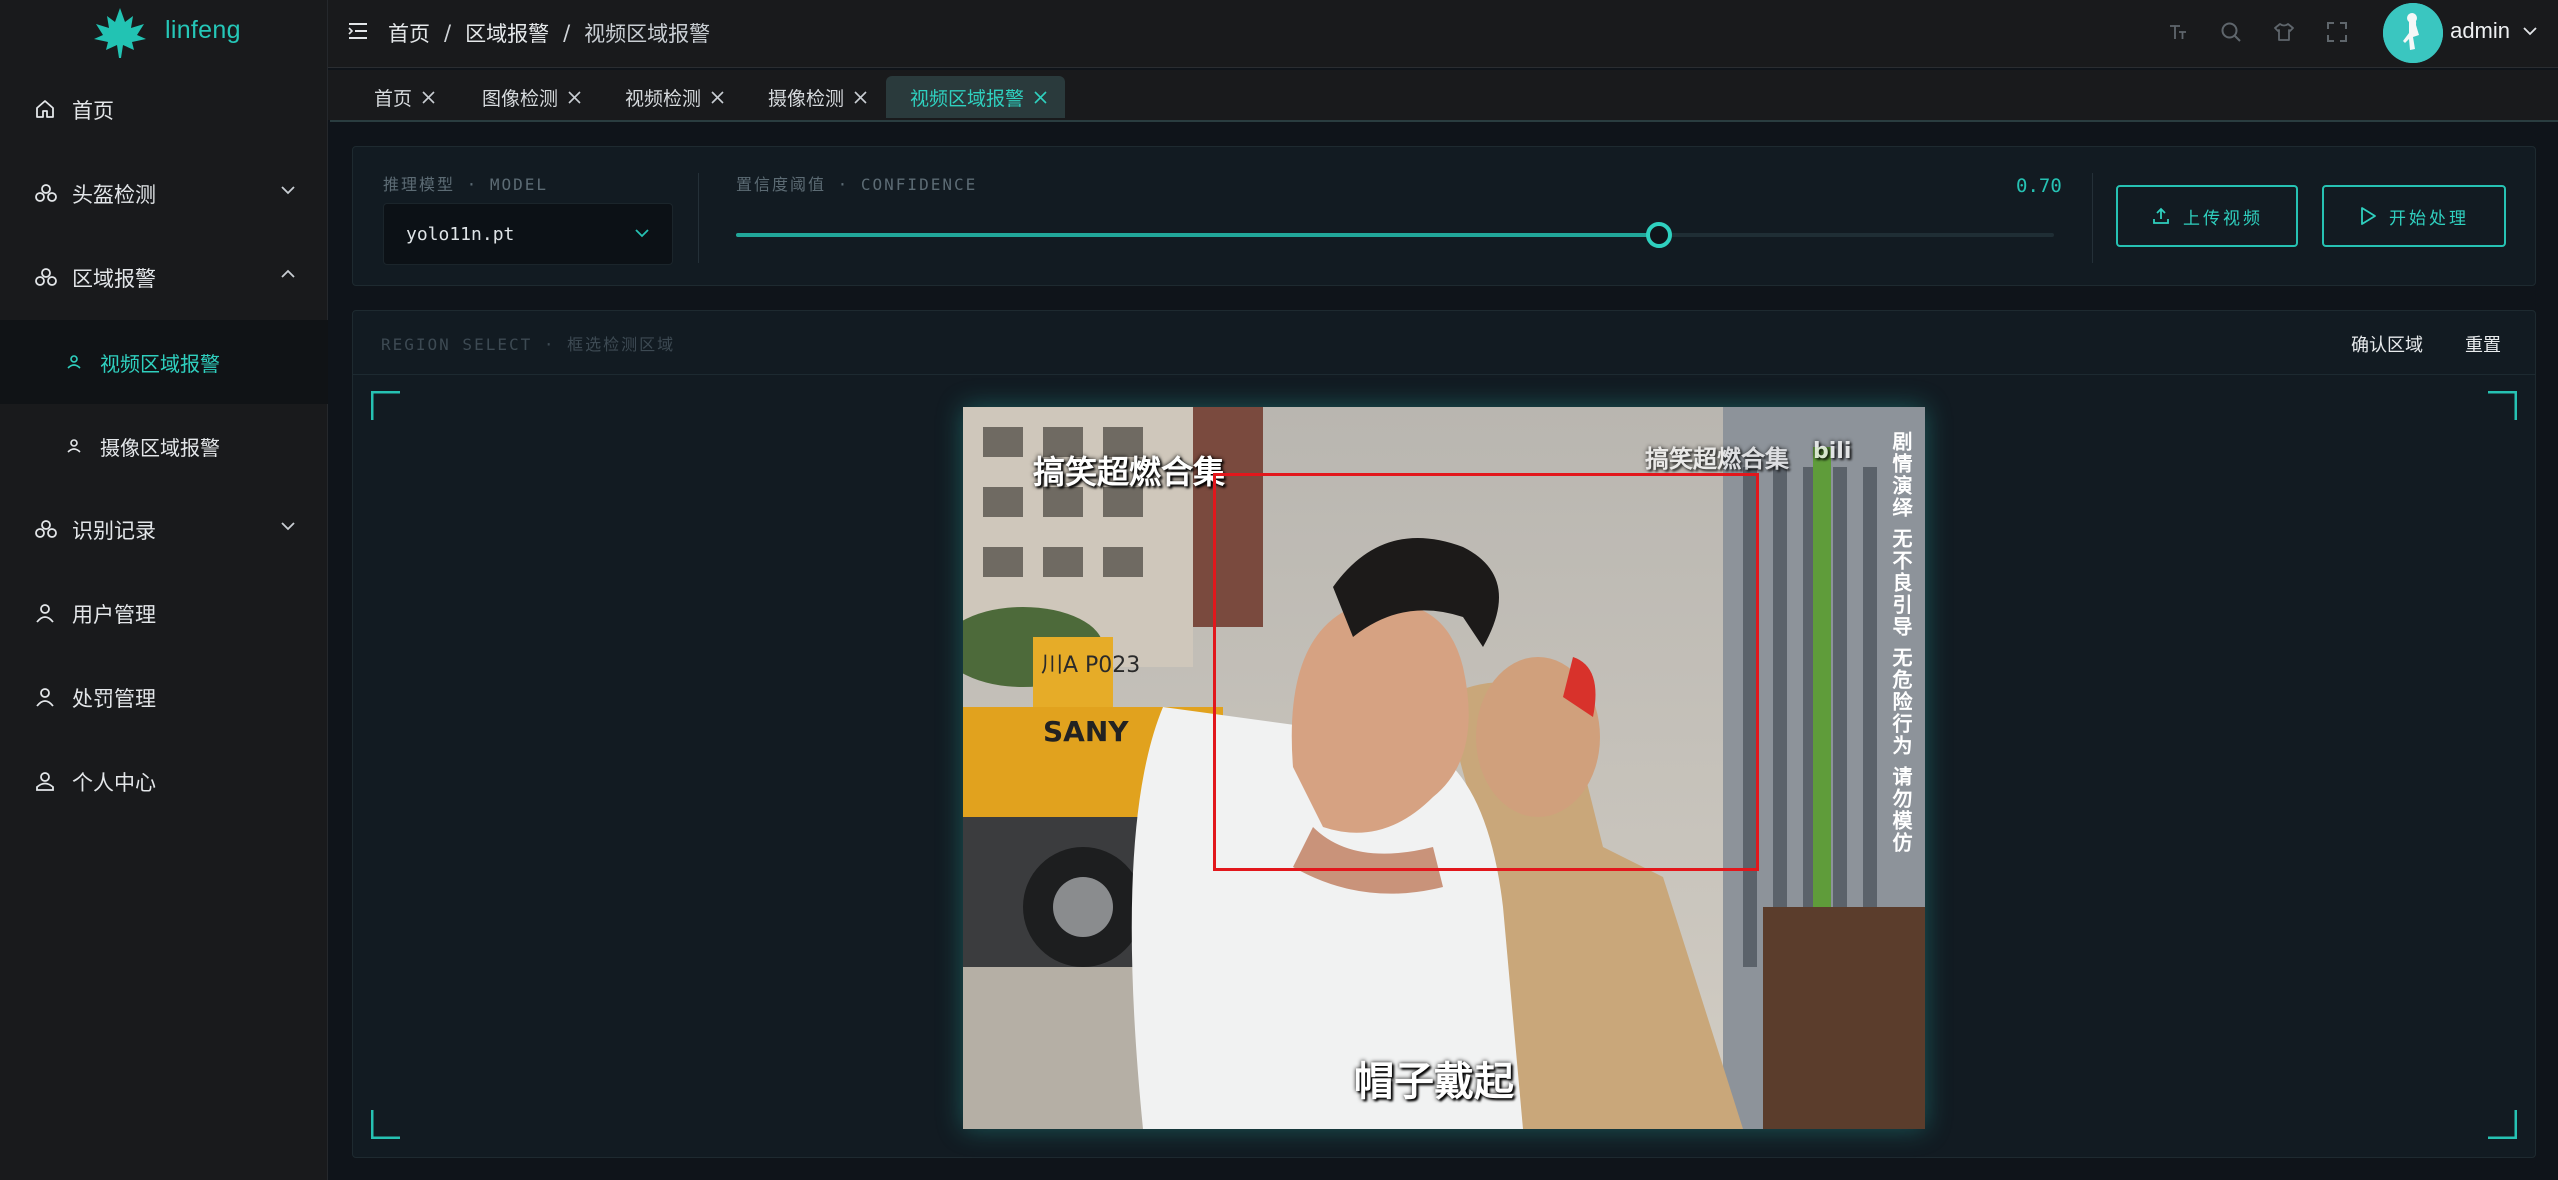  Describe the element at coordinates (520, 98) in the screenshot. I see `tab-label: 图像检测` at that location.